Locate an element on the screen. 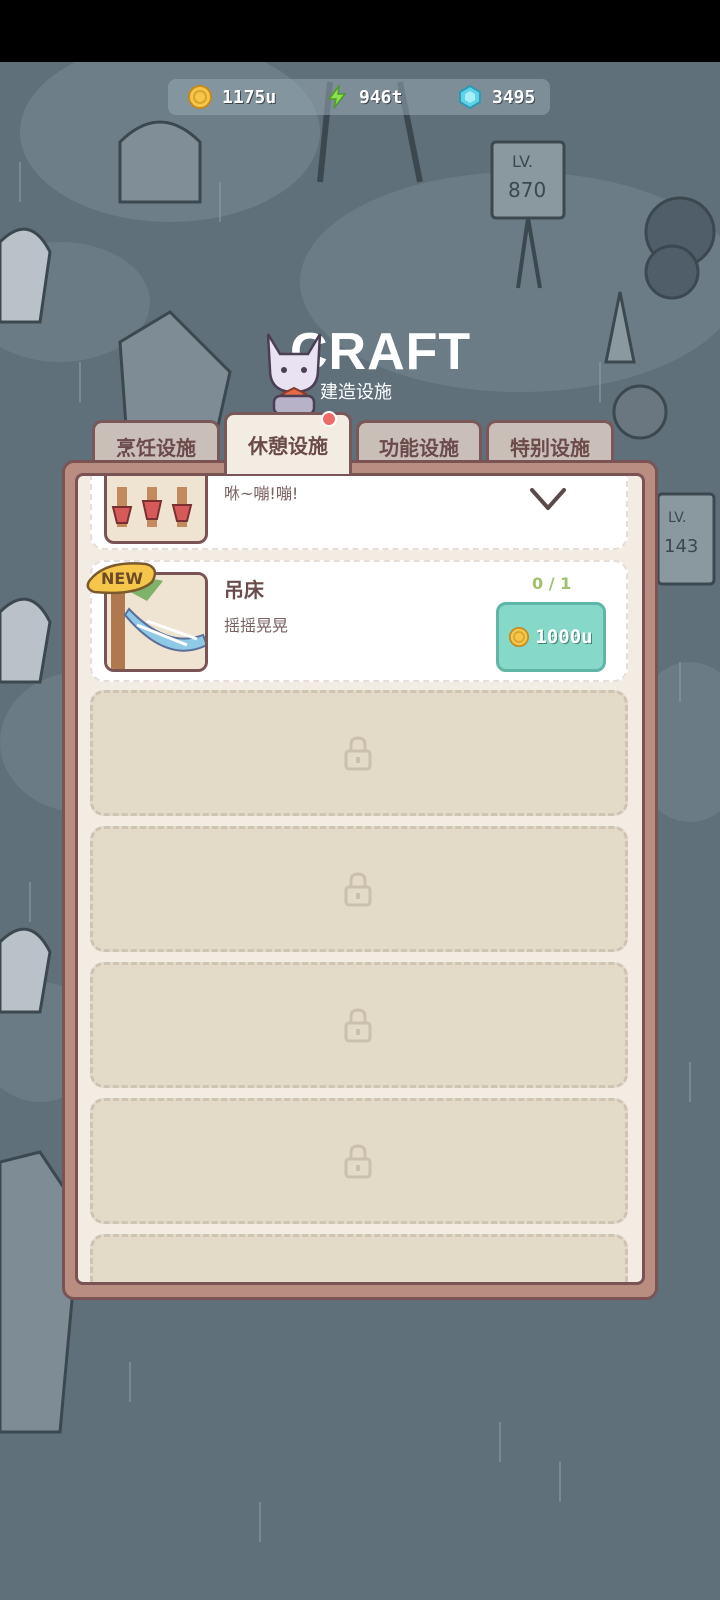  currency-bar: 1175u 946t 3495 is located at coordinates (359, 97).